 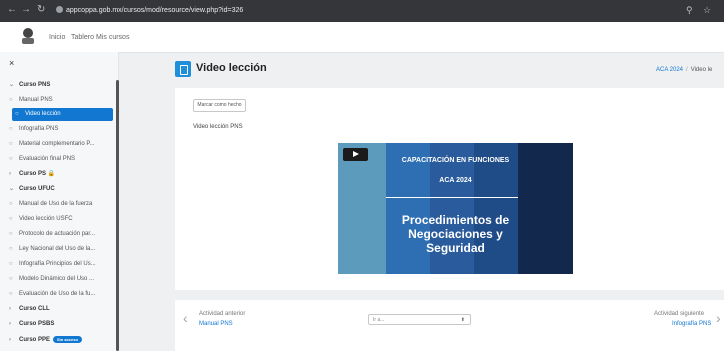 I want to click on activity-navigation, so click(x=449, y=325).